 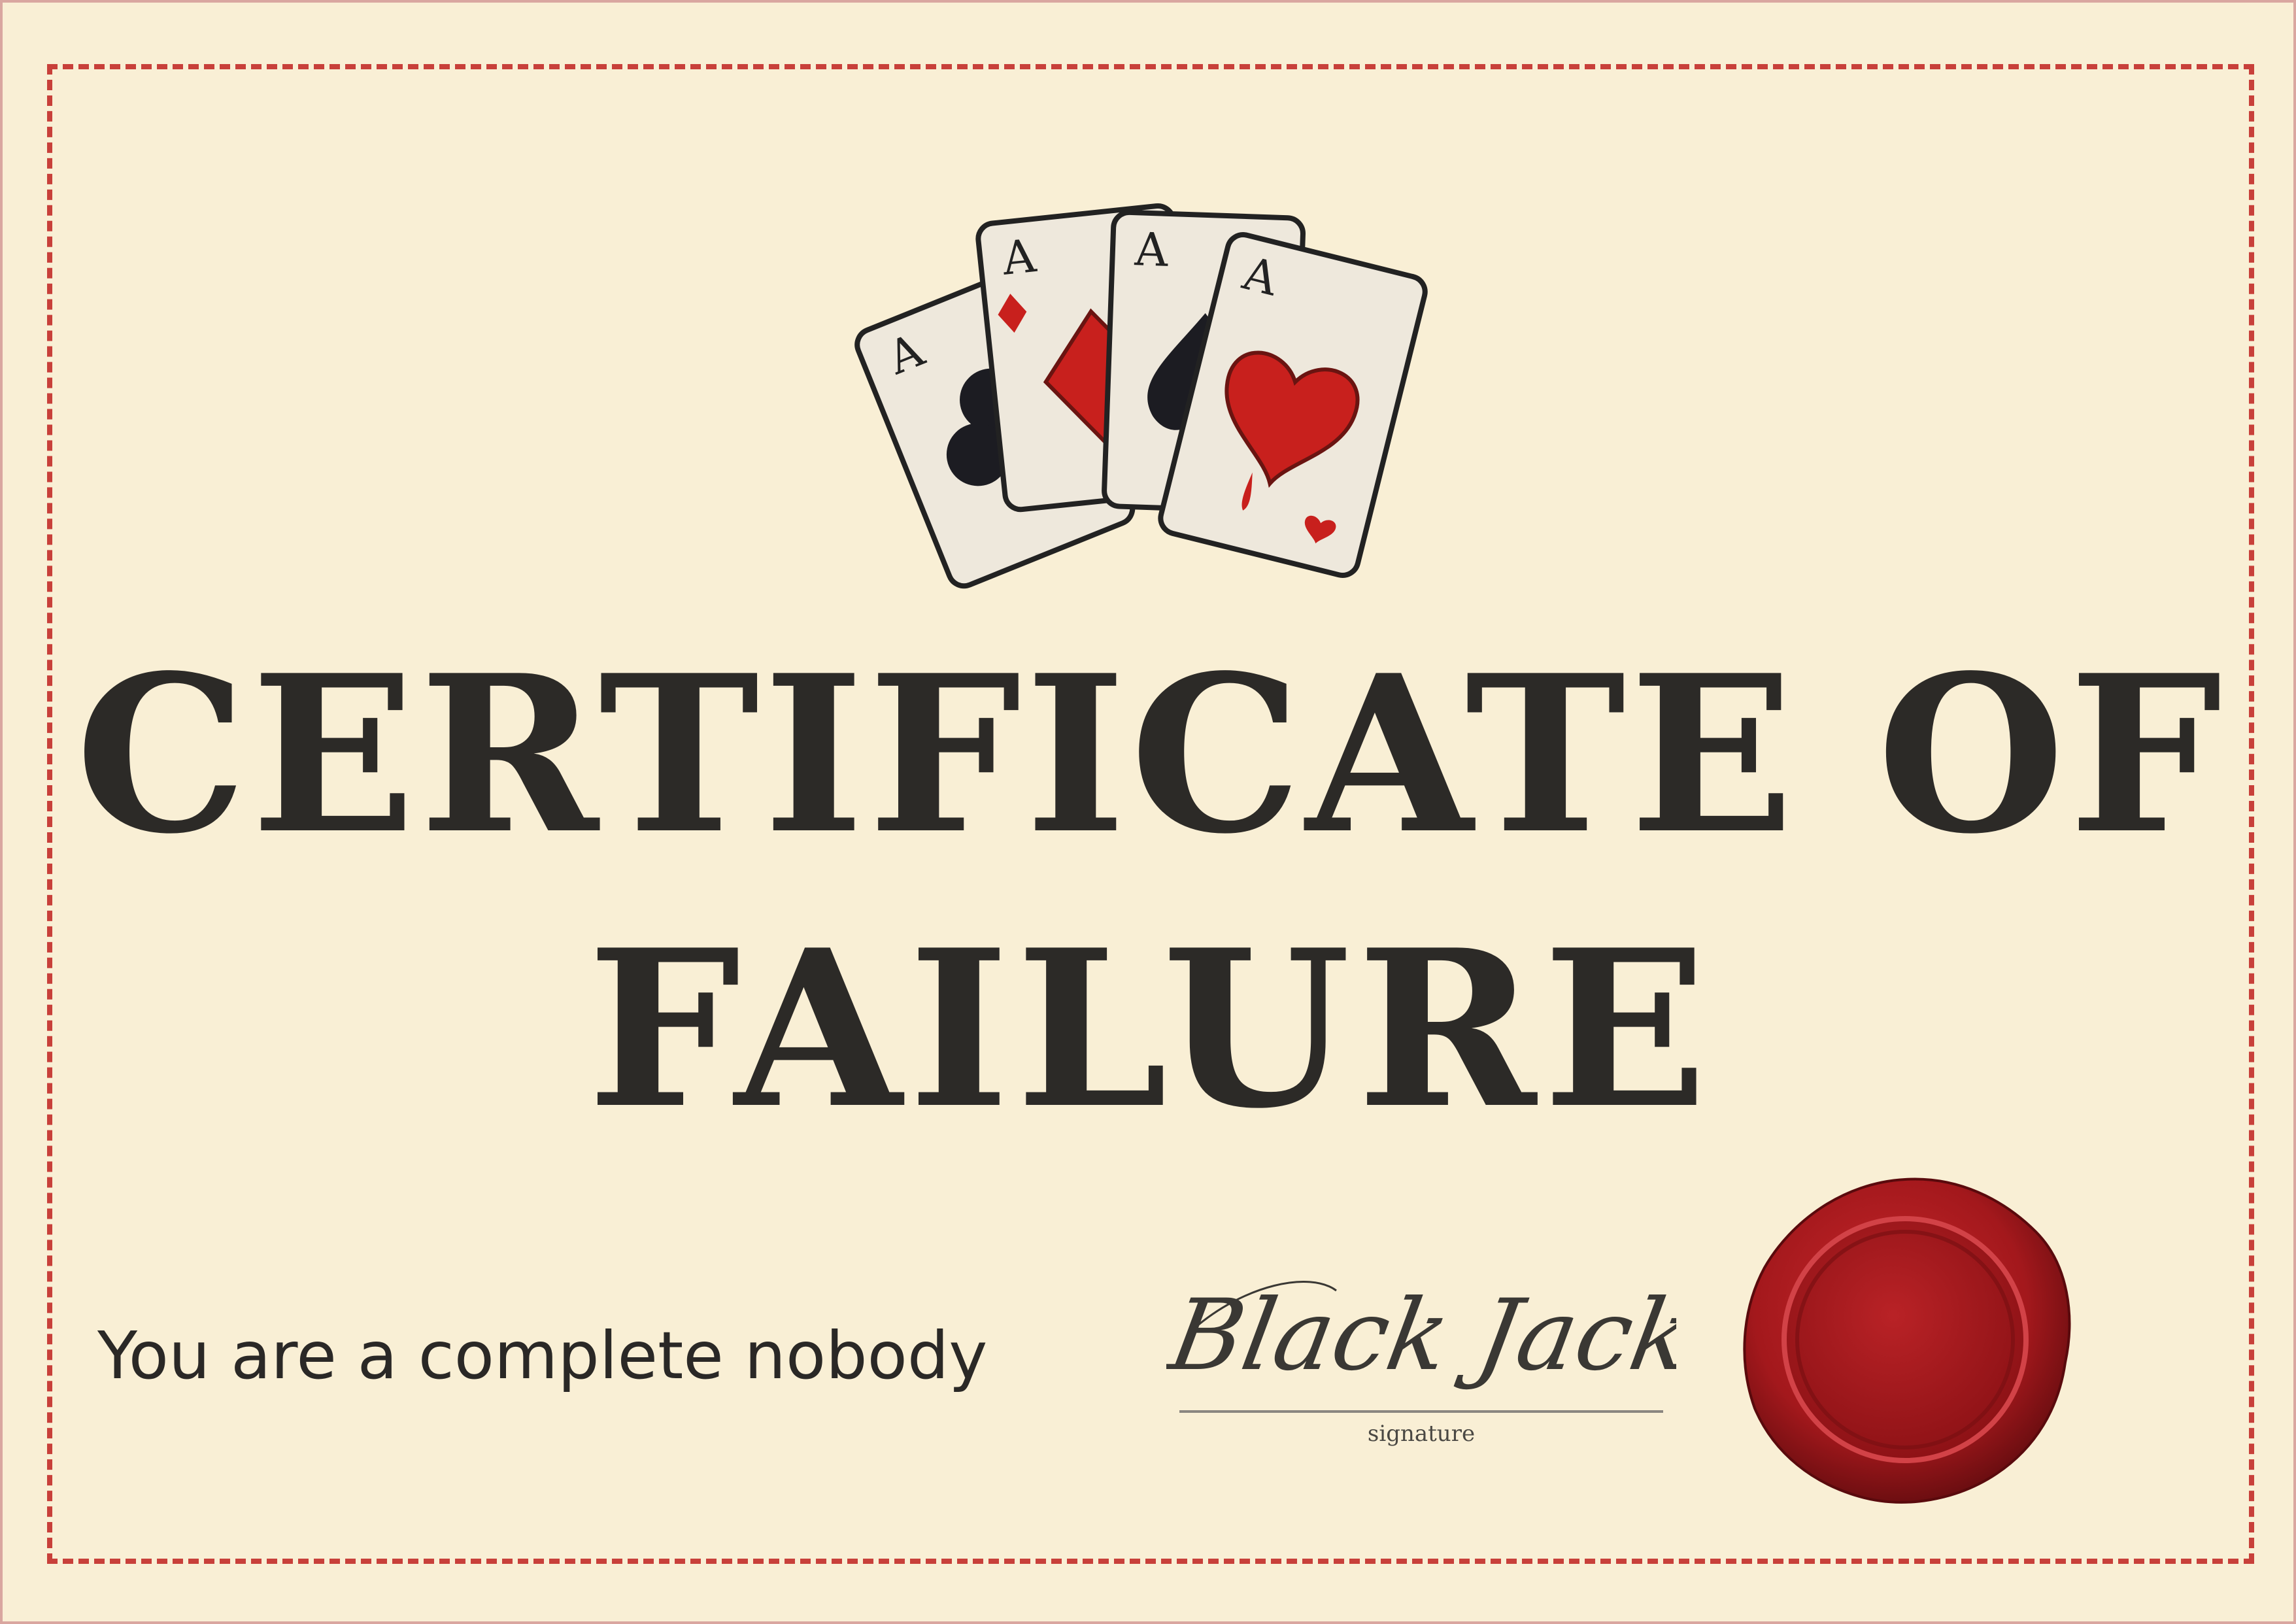 What do you see at coordinates (1151, 754) in the screenshot?
I see `certificate-title-line-1: CERTIFICATE OF` at bounding box center [1151, 754].